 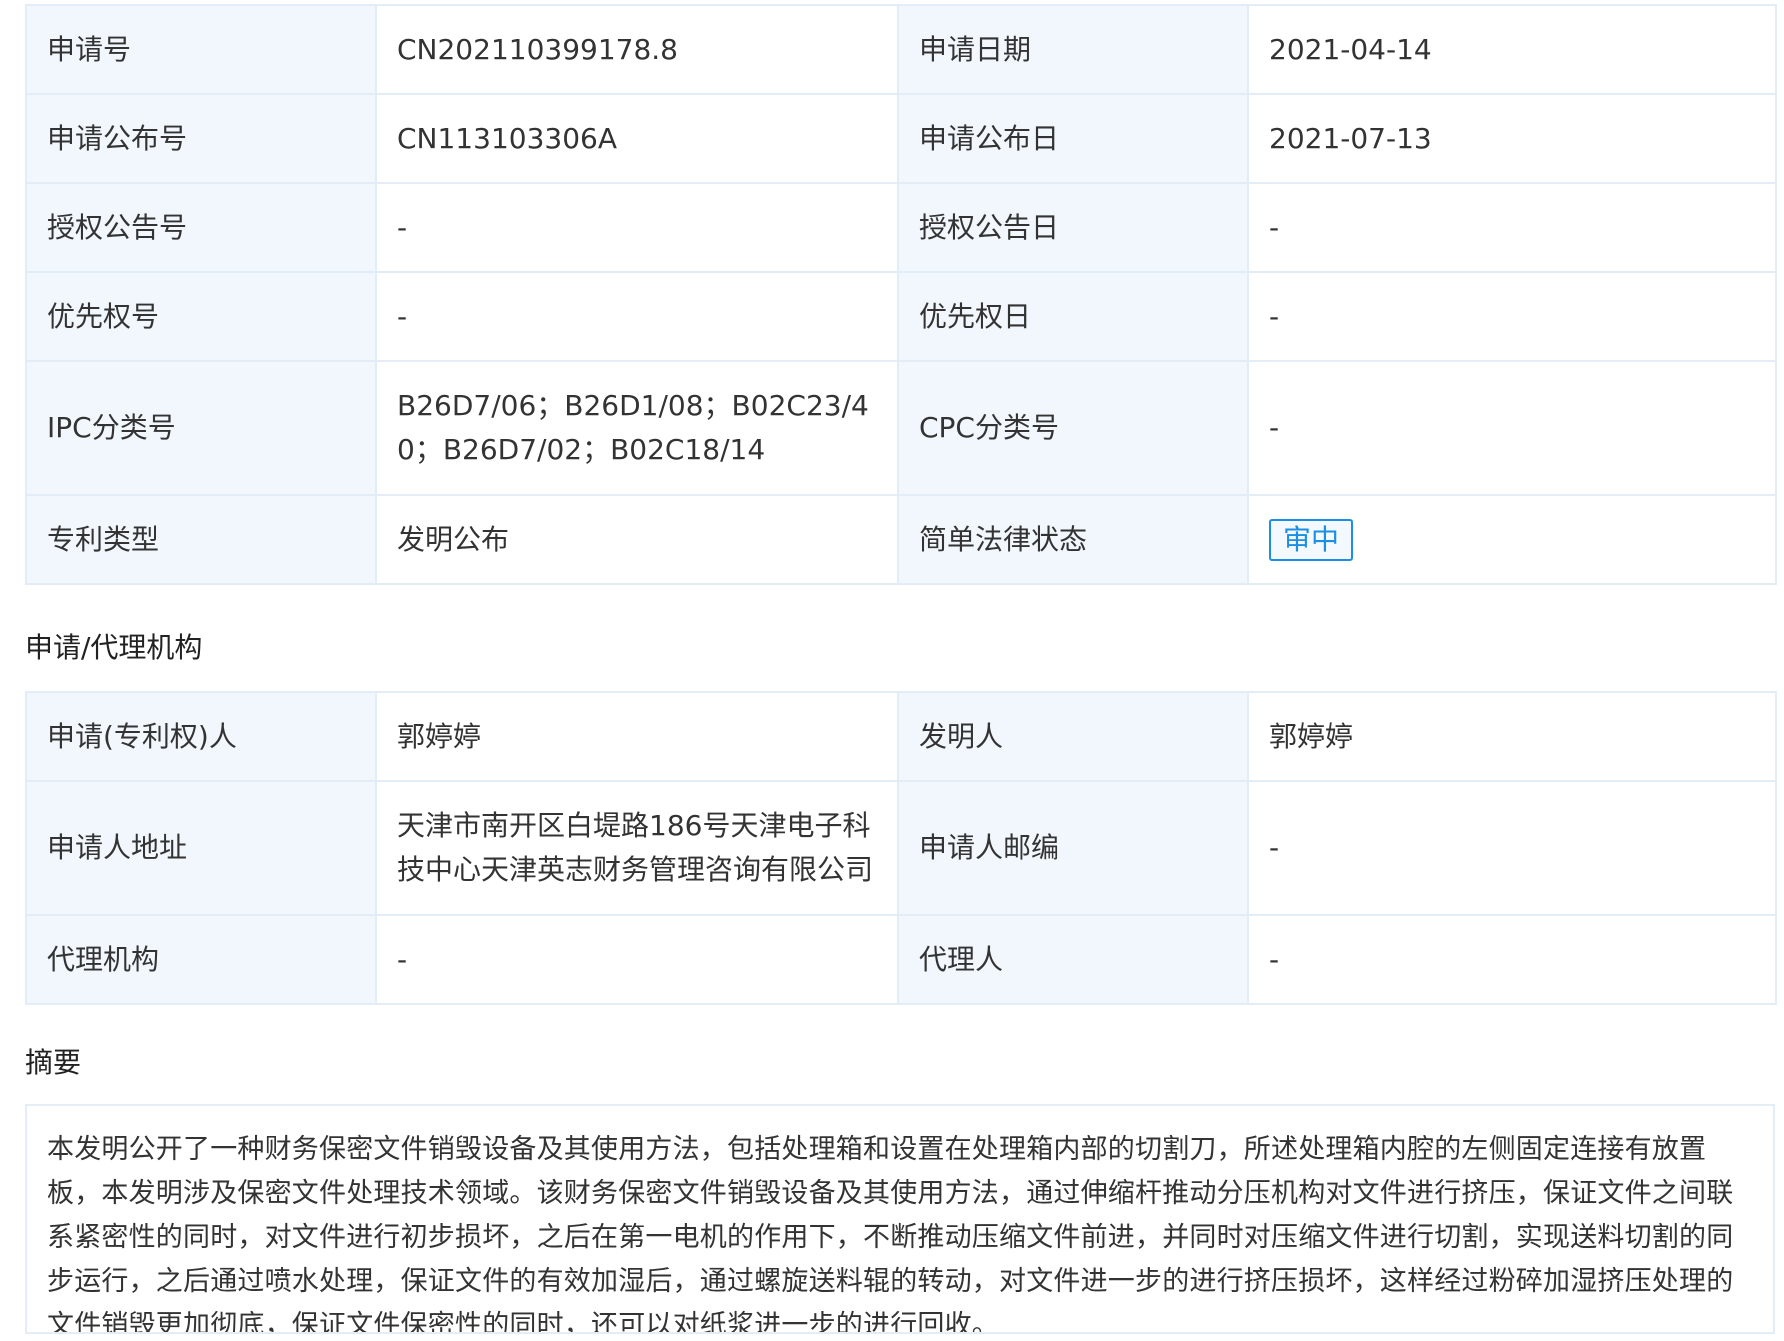 What do you see at coordinates (1512, 736) in the screenshot?
I see `inventor-value: 郭婷婷` at bounding box center [1512, 736].